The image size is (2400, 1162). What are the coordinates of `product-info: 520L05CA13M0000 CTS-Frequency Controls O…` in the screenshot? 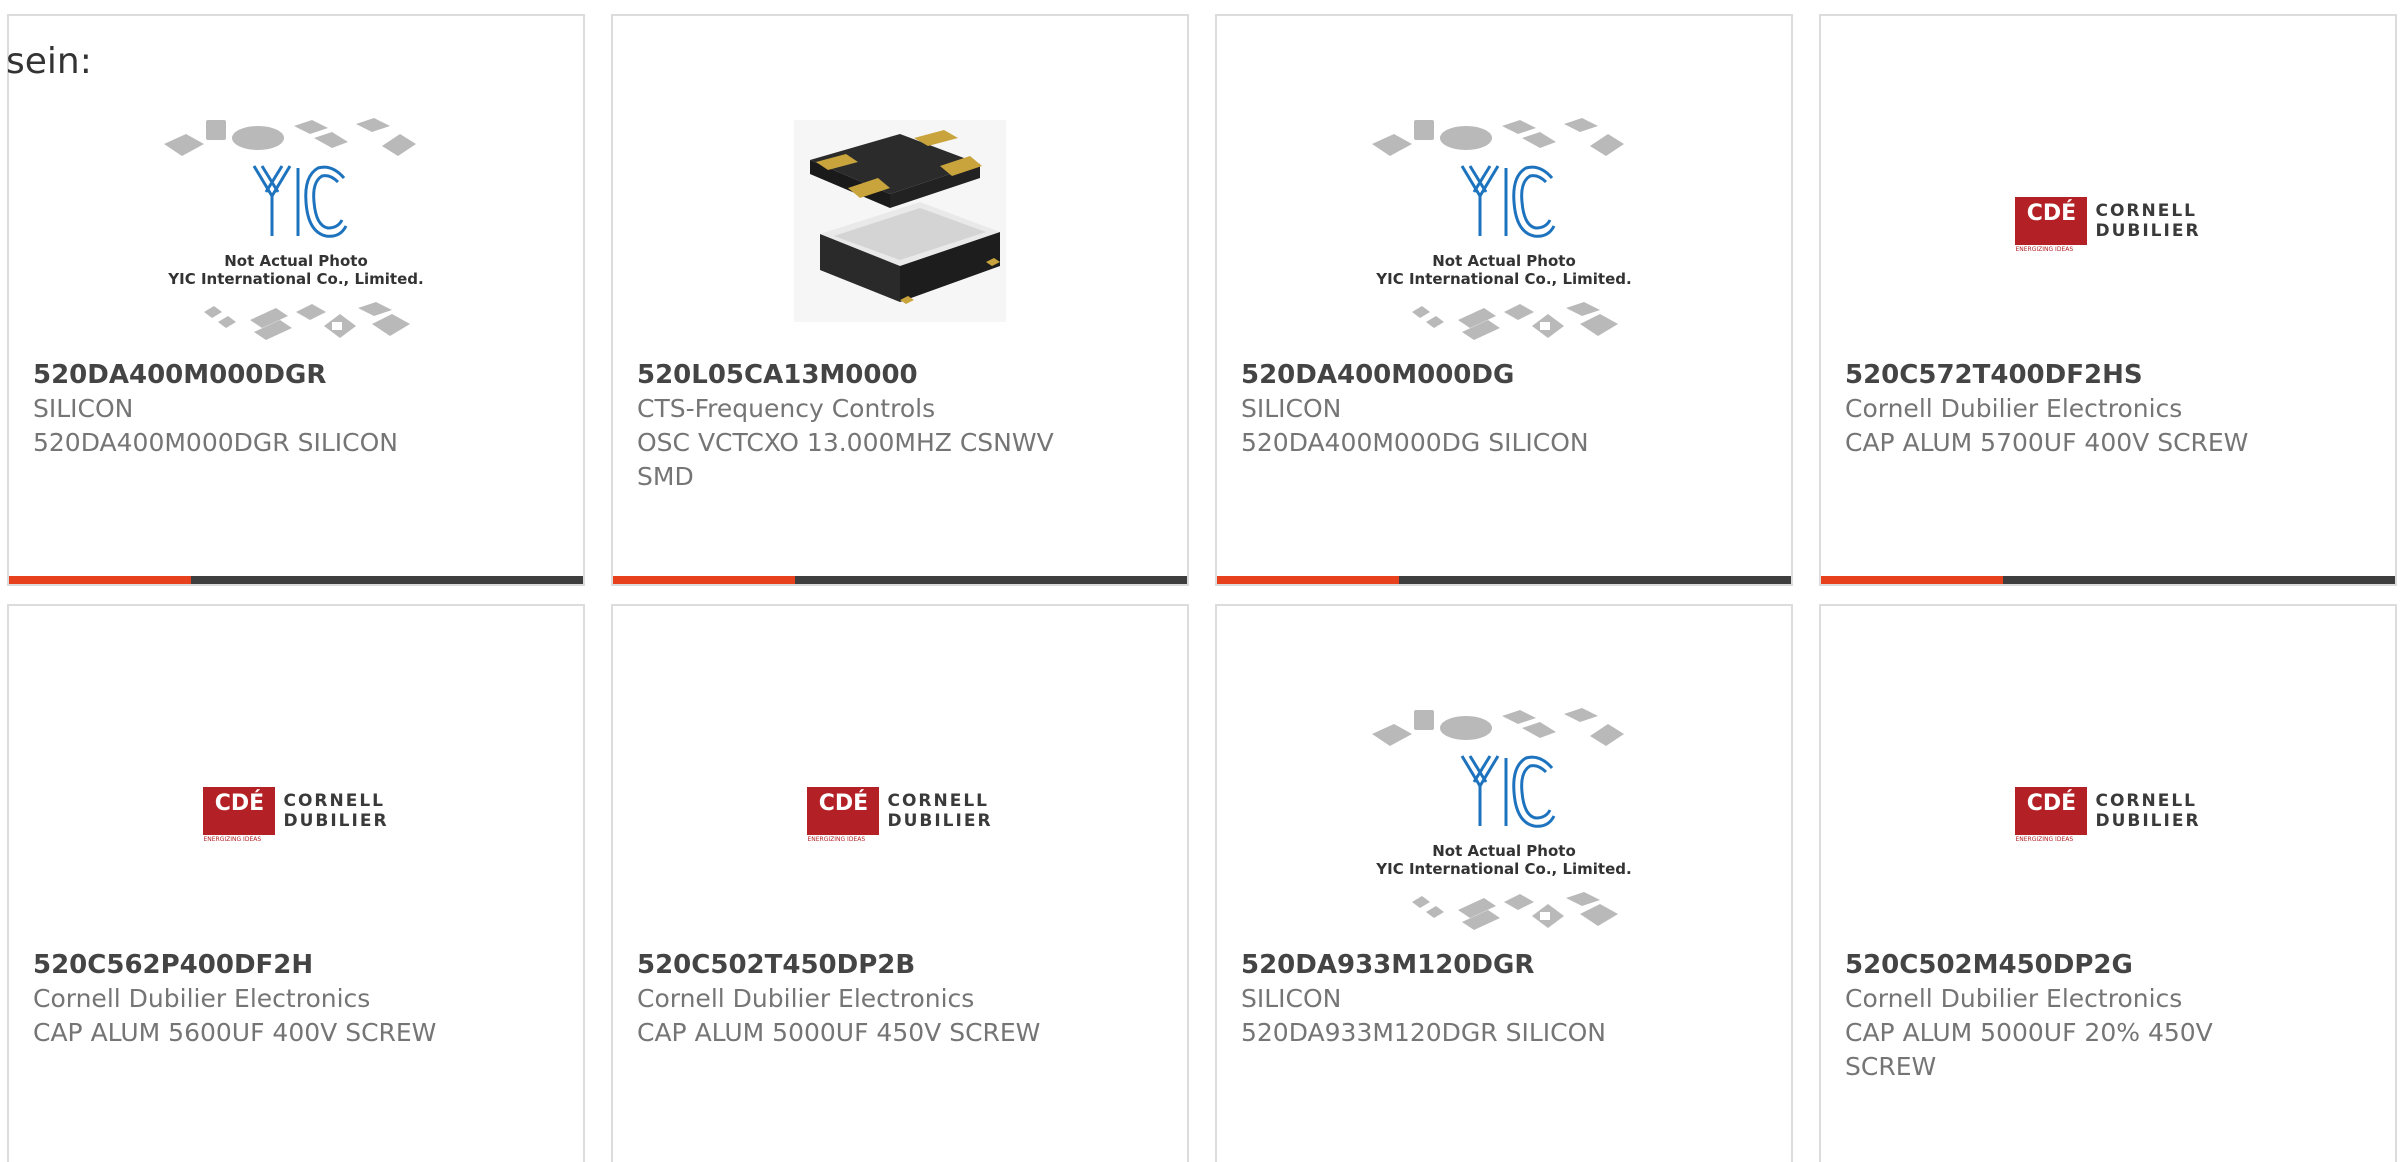 It's located at (900, 426).